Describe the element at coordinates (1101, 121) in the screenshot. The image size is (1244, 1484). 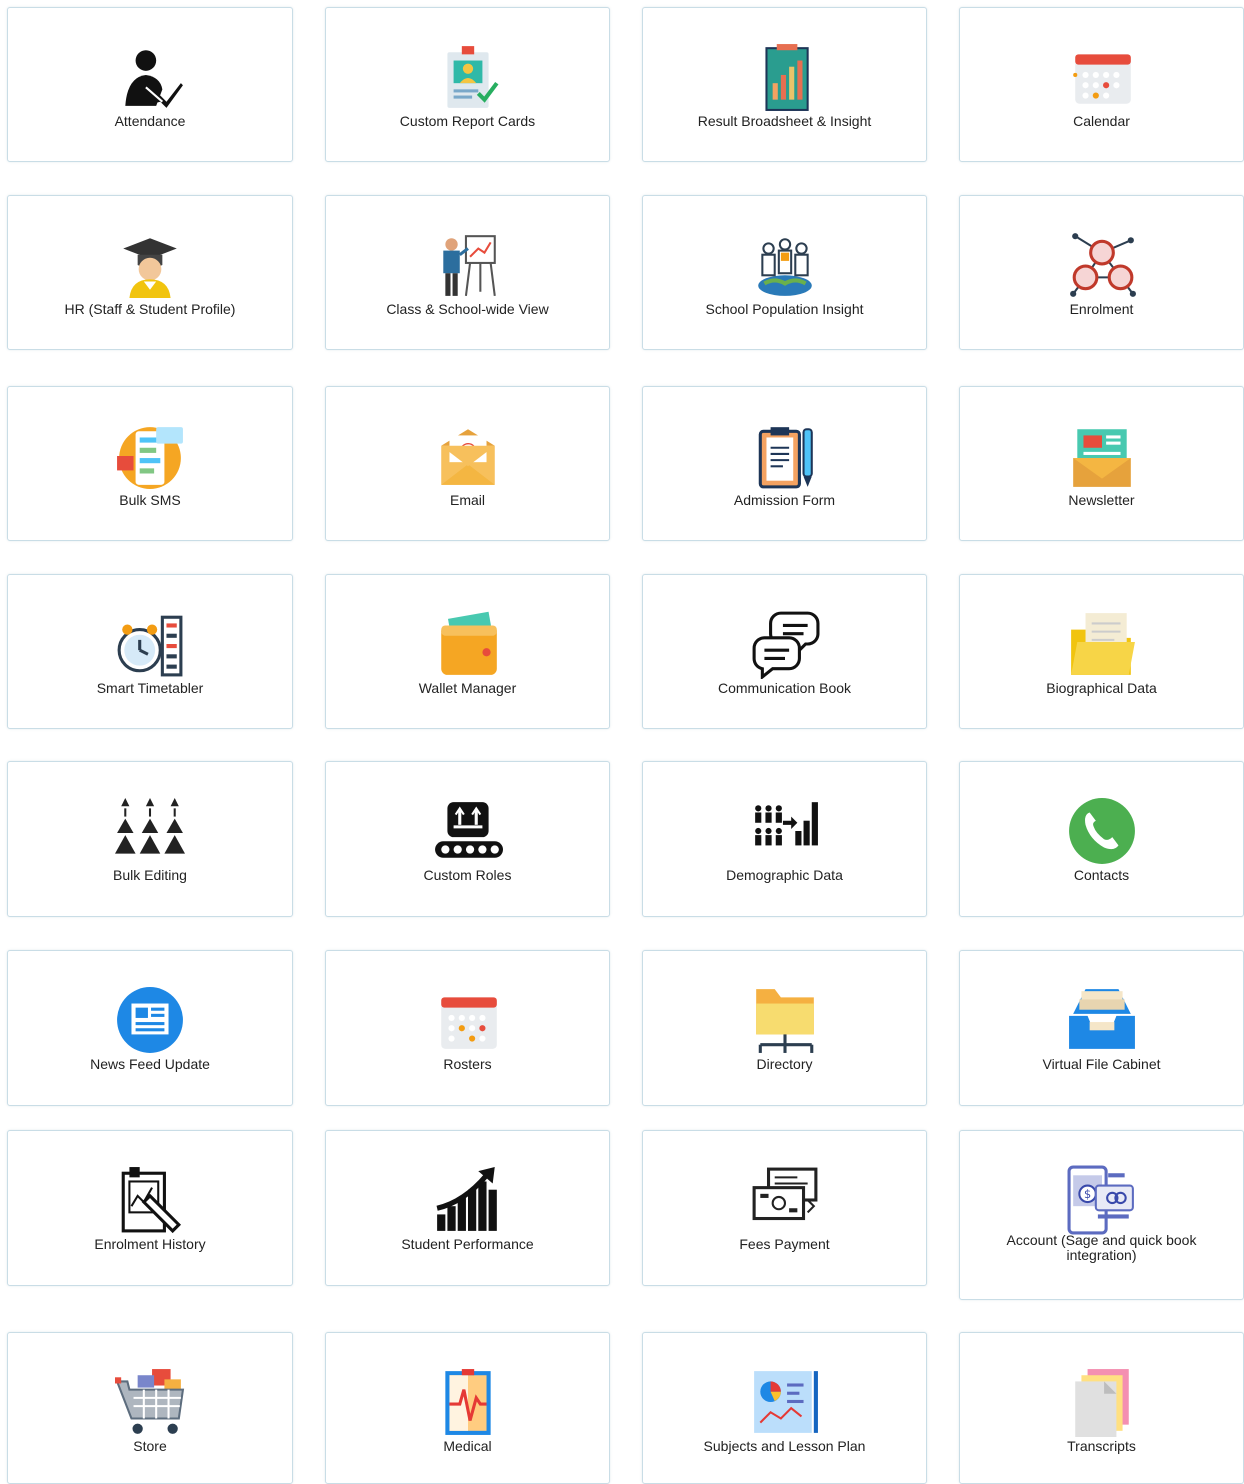
I see `tile-label: Calendar` at that location.